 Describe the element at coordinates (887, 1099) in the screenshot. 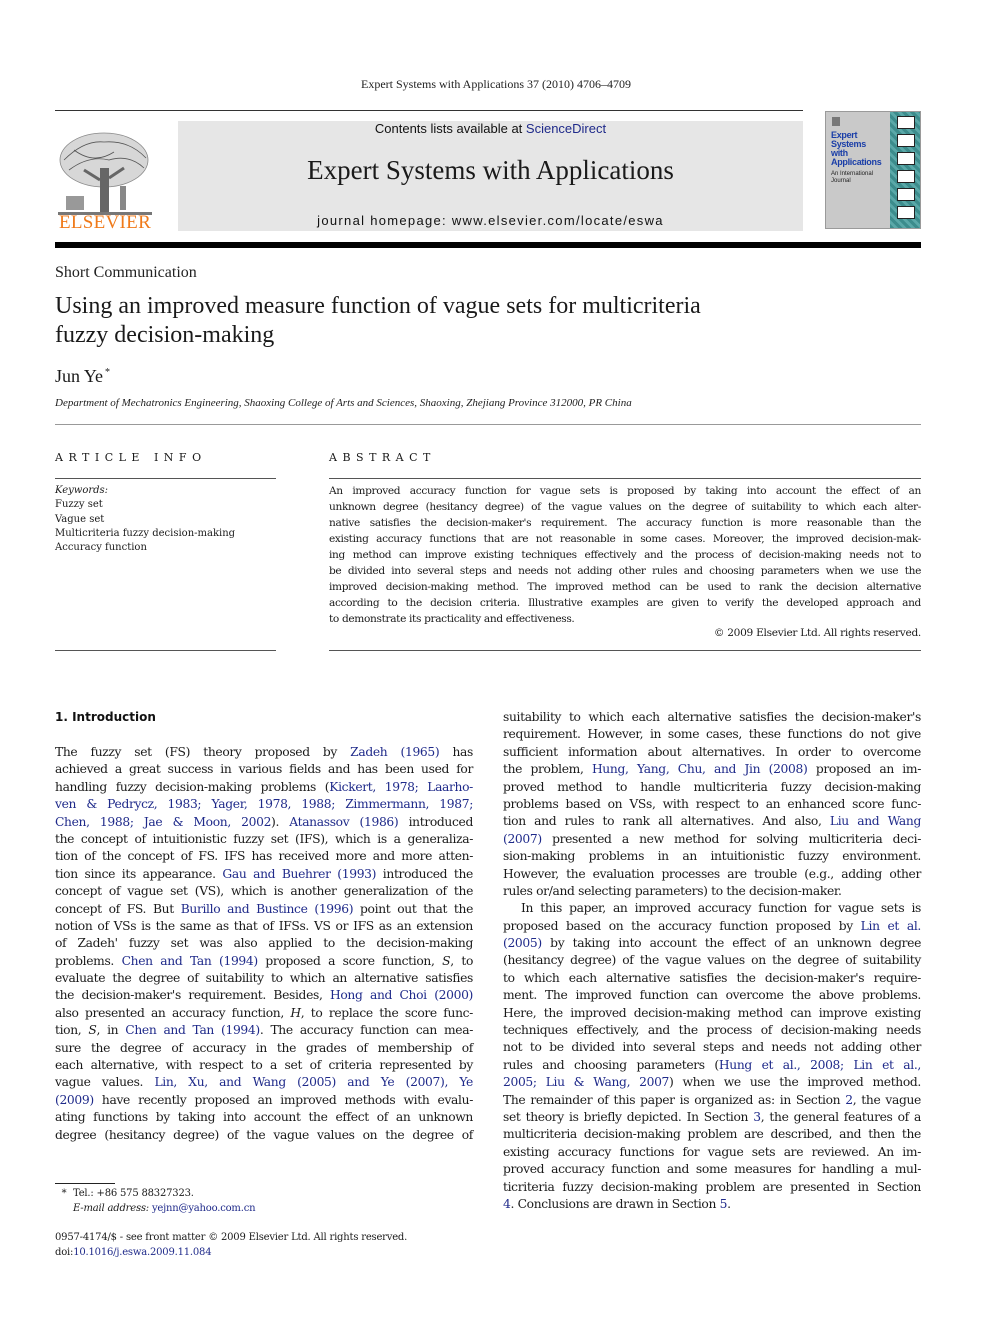

I see `text-run: , the vague` at that location.